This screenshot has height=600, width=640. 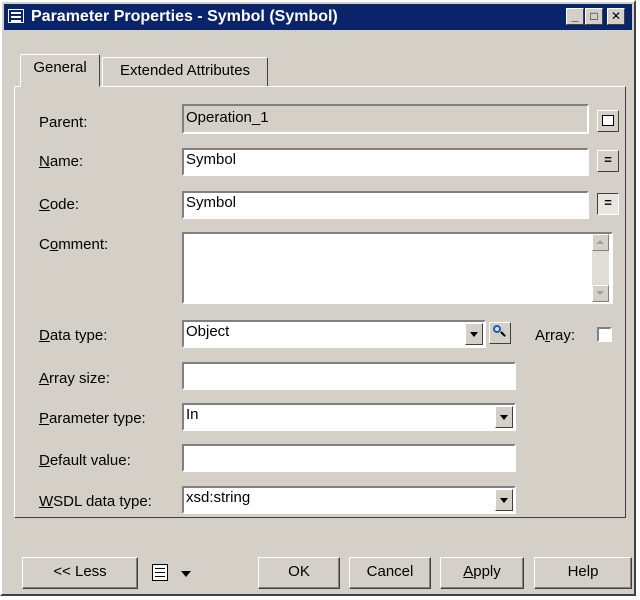 I want to click on parameter-type-label: Parameter type:, so click(x=92, y=418).